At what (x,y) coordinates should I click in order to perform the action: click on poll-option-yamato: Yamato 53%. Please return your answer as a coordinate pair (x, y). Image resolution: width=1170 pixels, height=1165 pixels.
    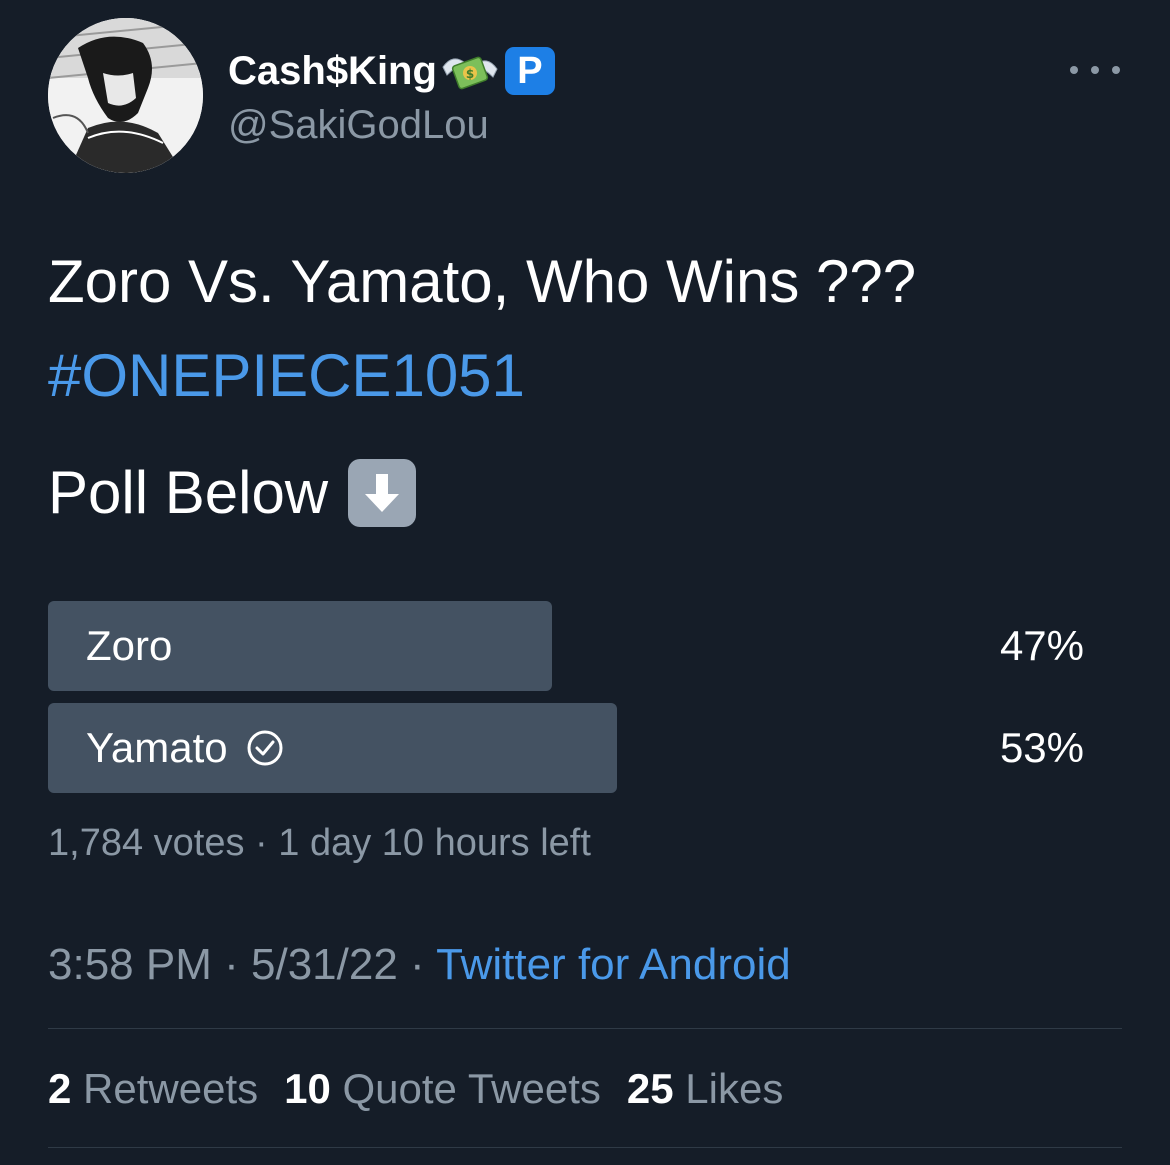
    Looking at the image, I should click on (568, 748).